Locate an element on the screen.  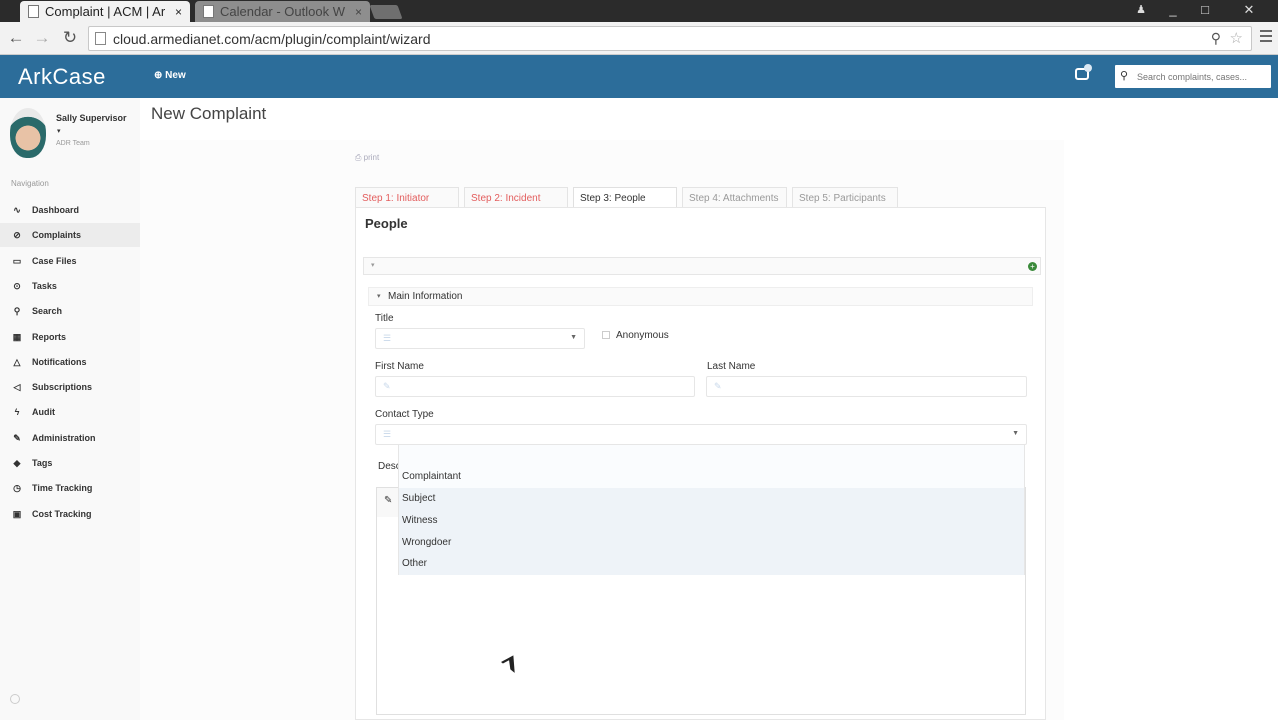
title-label: Title is located at coordinates (384, 318).